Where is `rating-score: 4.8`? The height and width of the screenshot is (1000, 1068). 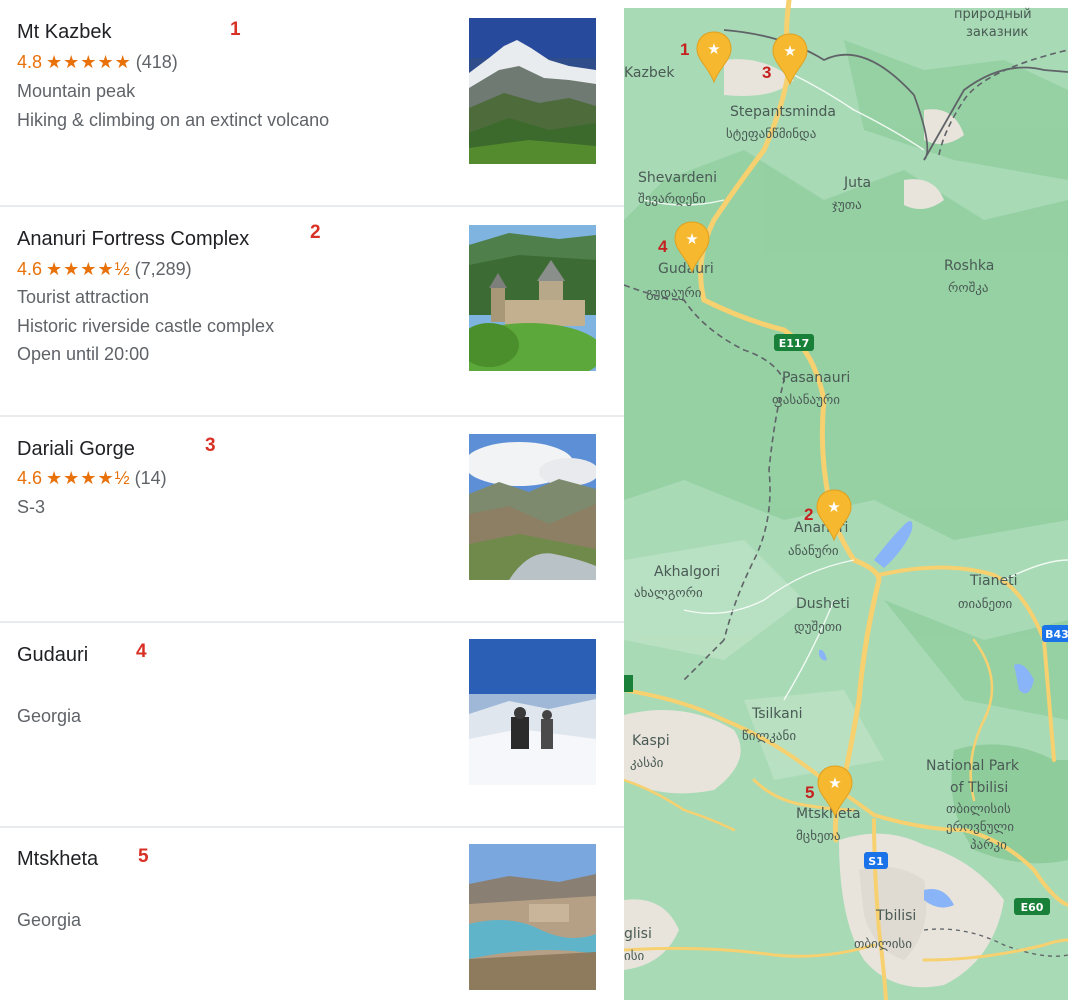
rating-score: 4.8 is located at coordinates (30, 62).